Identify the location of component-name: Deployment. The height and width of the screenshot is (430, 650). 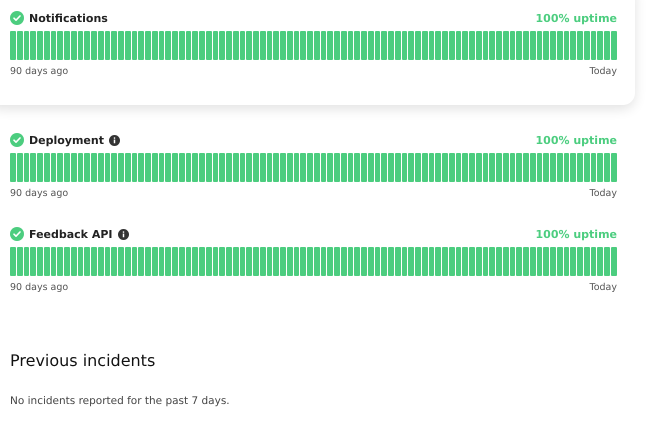
(66, 140).